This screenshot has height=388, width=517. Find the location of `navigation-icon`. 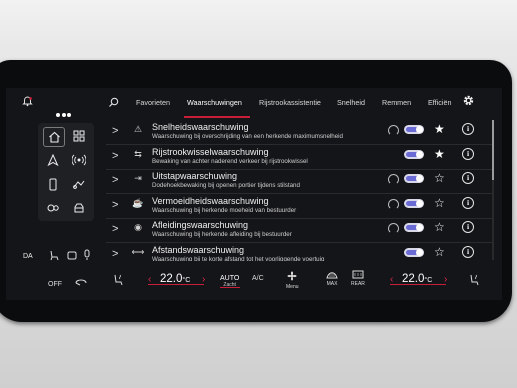

navigation-icon is located at coordinates (53, 160).